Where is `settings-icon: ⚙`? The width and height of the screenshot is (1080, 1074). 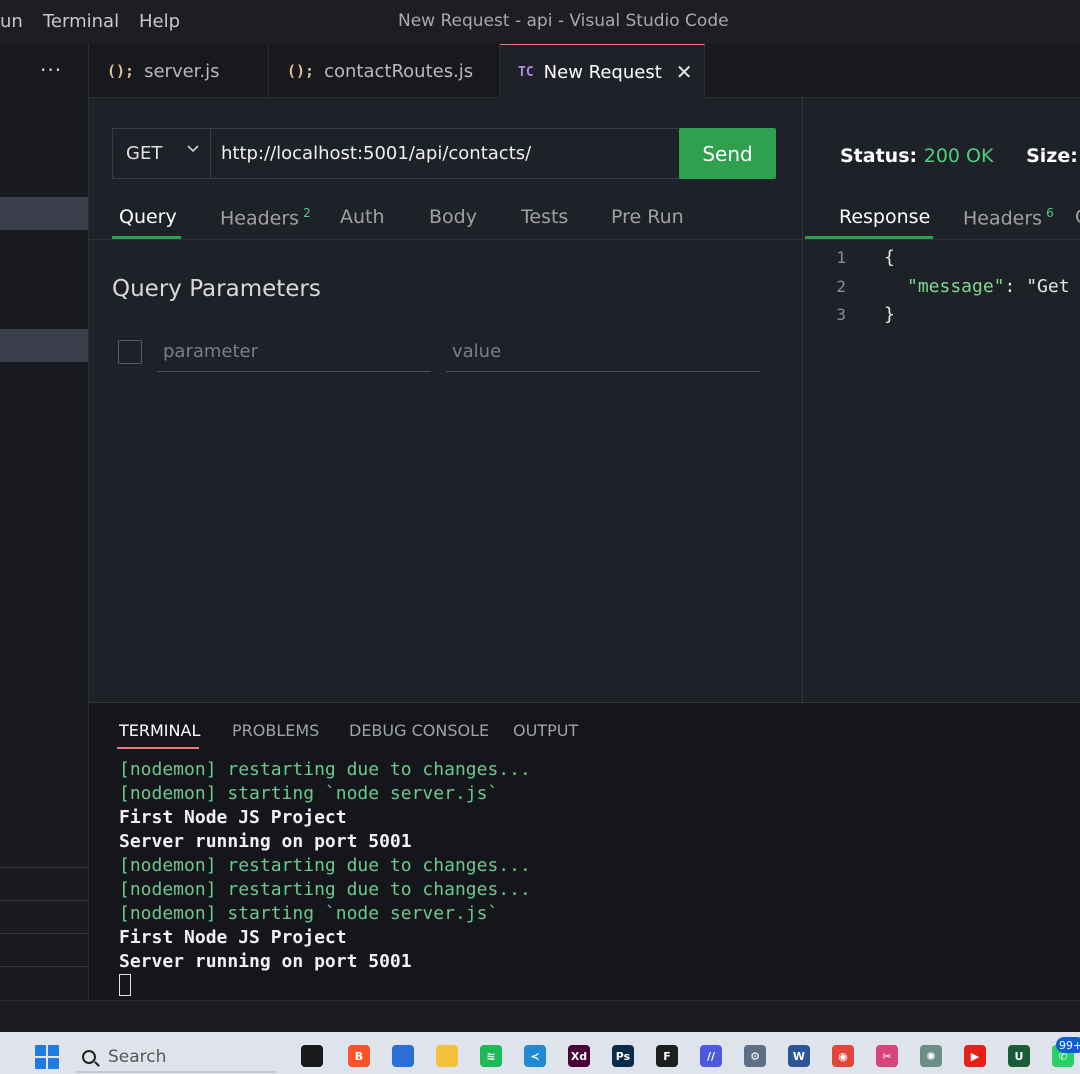
settings-icon: ⚙ is located at coordinates (755, 1056).